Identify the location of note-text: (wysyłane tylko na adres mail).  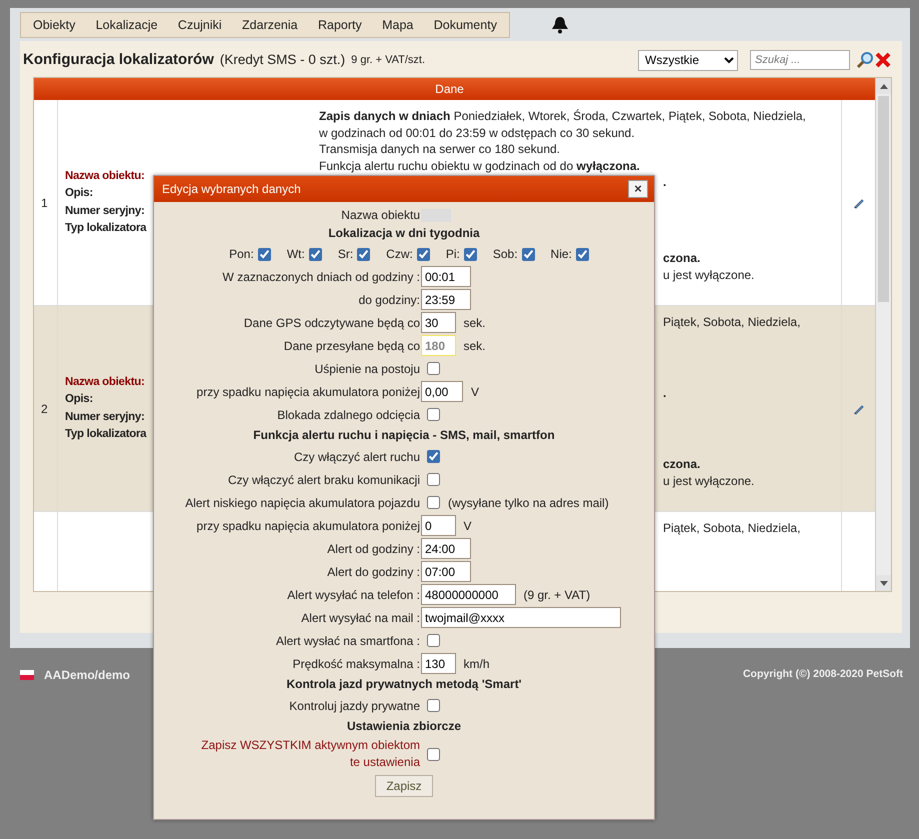
(528, 503).